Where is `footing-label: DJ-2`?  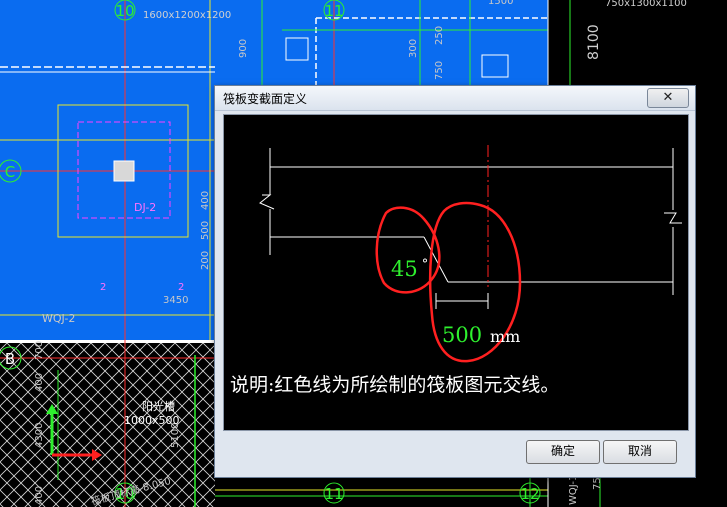 footing-label: DJ-2 is located at coordinates (145, 207).